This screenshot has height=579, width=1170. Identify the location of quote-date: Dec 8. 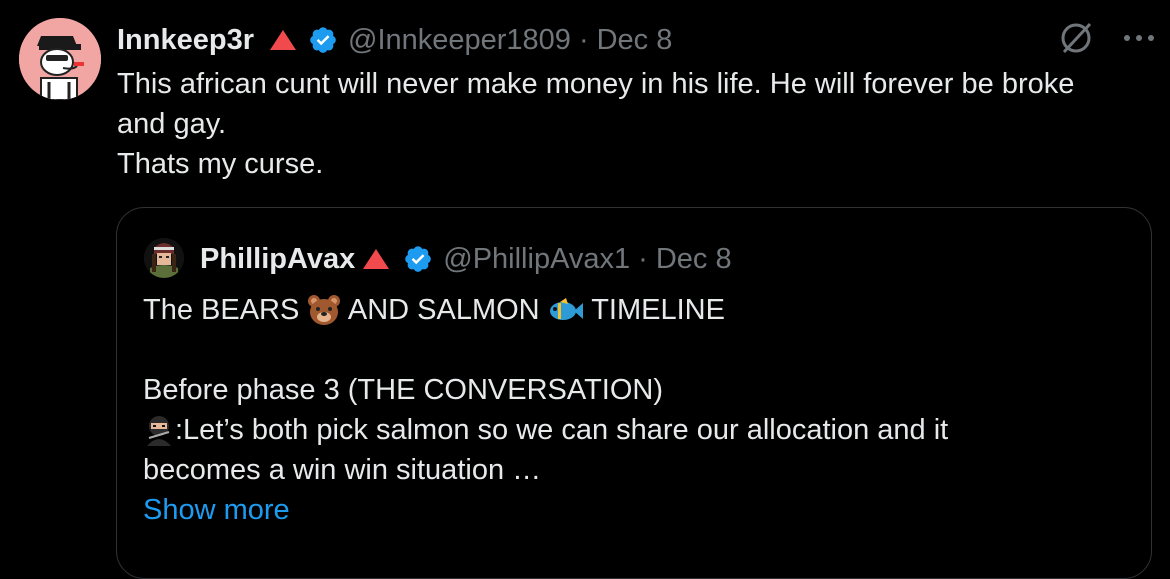
(694, 259).